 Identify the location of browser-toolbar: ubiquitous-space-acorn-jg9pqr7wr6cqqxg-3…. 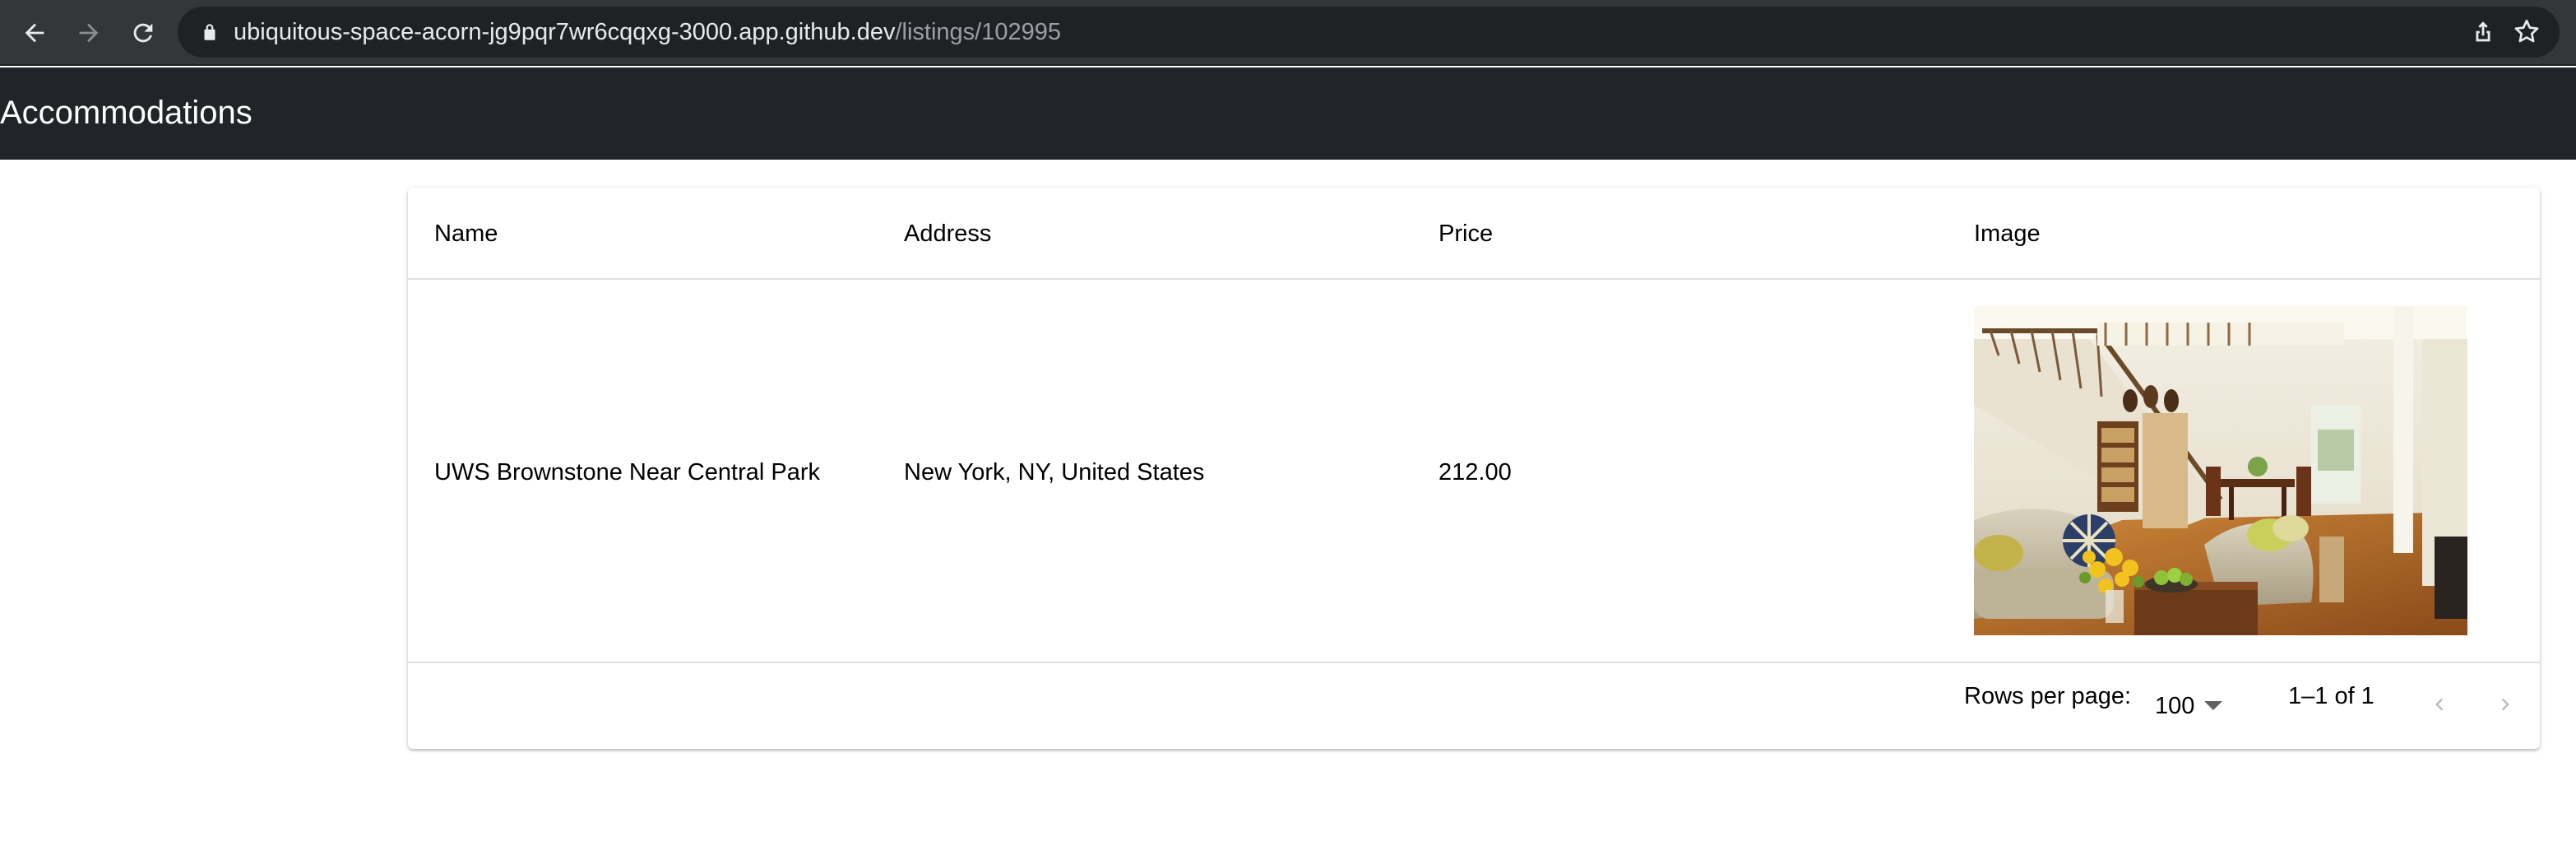
(1288, 33).